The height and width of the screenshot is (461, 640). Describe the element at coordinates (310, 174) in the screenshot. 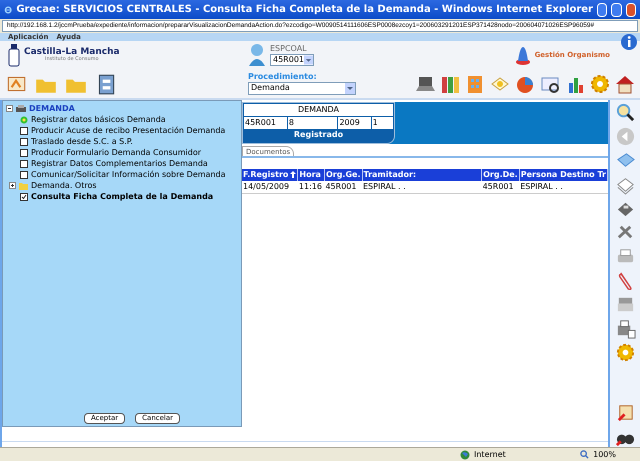

I see `column-header: Hora` at that location.